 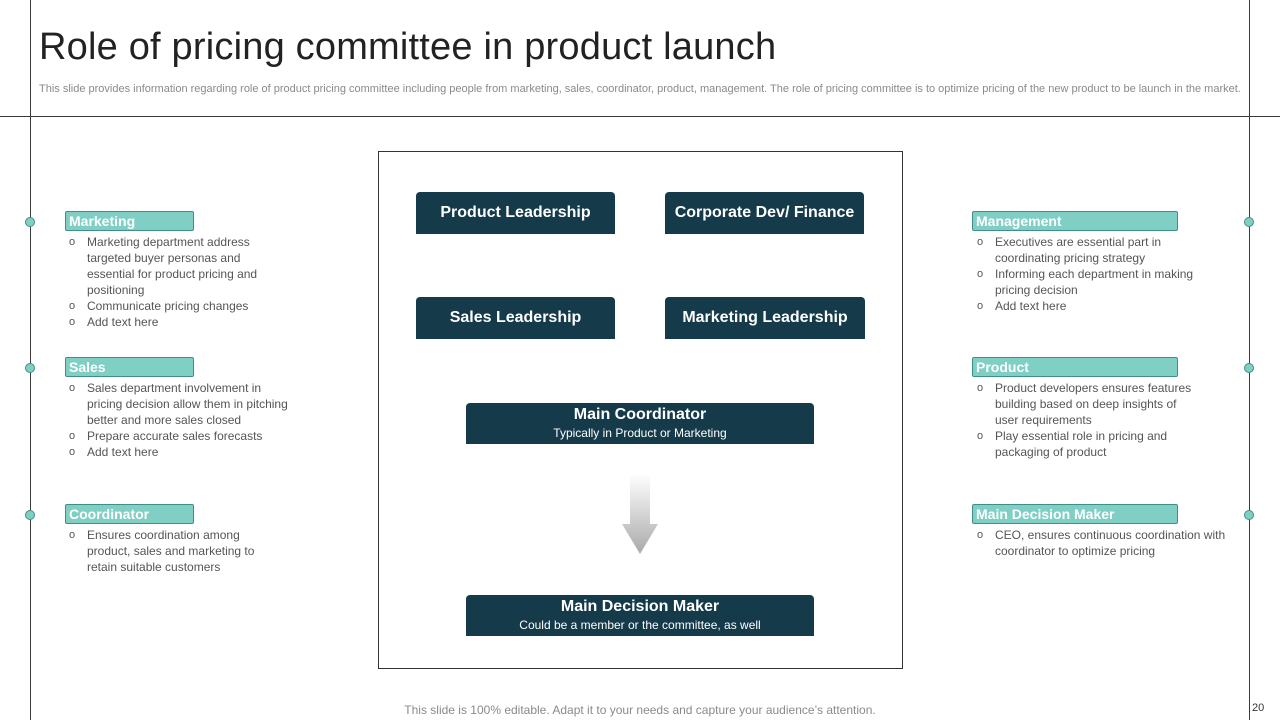 What do you see at coordinates (1249, 515) in the screenshot?
I see `right-dot-decision-maker` at bounding box center [1249, 515].